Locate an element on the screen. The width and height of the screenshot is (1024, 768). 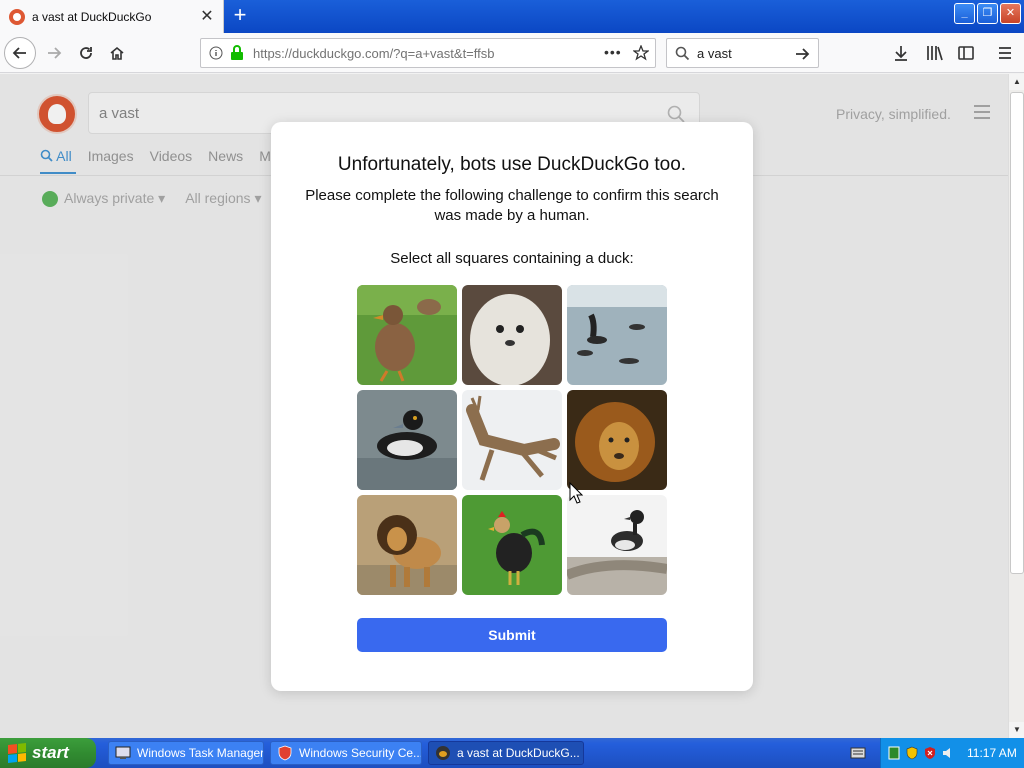
back-arrow-icon is located at coordinates (19, 53).